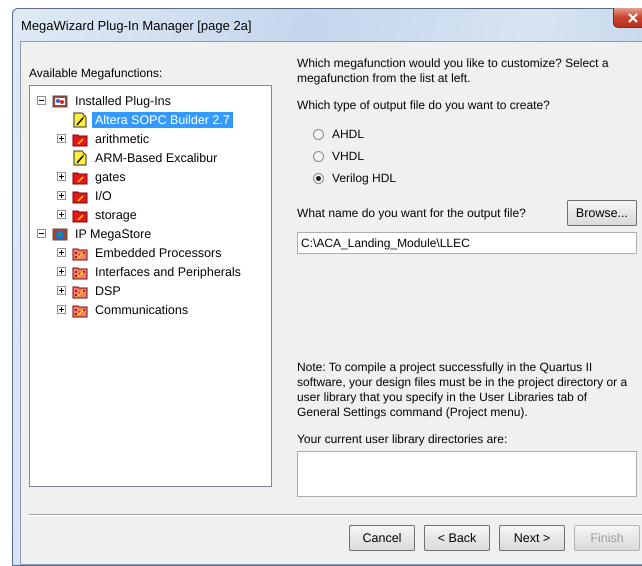 The image size is (642, 566). I want to click on tree-item: Installed Plug-Ins, so click(123, 100).